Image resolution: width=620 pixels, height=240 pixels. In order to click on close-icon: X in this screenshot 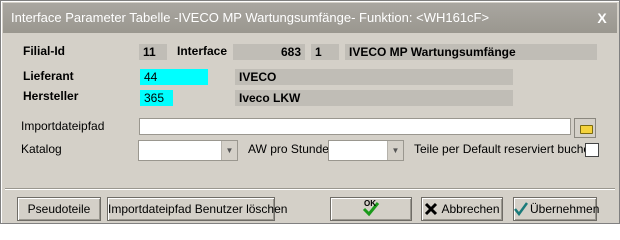, I will do `click(602, 18)`.